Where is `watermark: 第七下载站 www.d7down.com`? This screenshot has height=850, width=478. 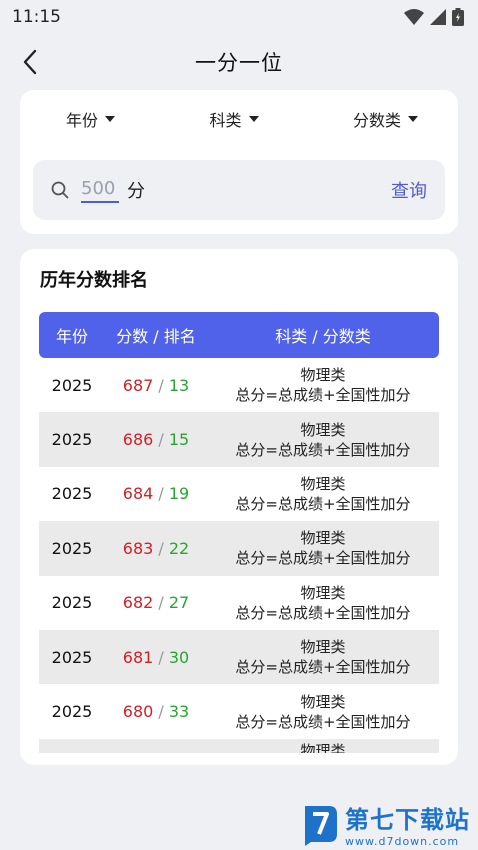 watermark: 第七下载站 www.d7down.com is located at coordinates (384, 824).